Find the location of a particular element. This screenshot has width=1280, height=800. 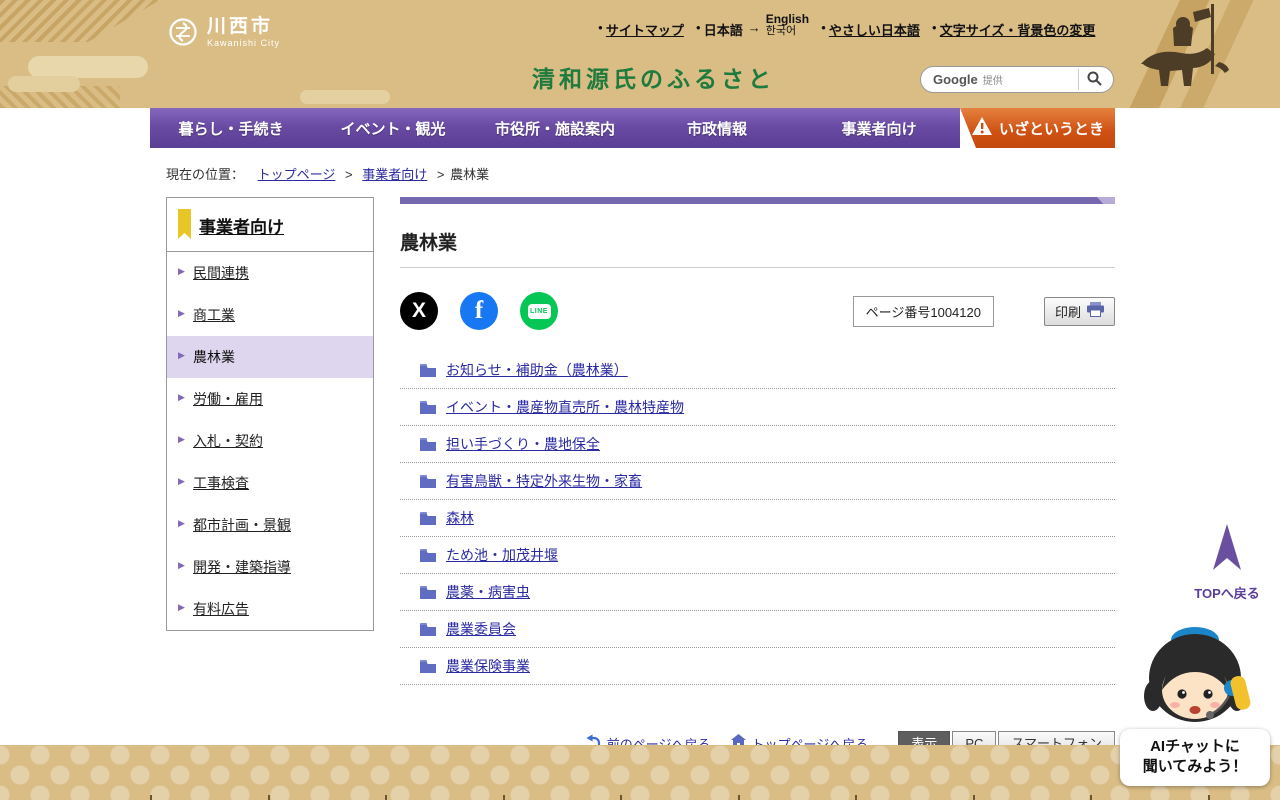

share-facebook-button: f is located at coordinates (479, 311).